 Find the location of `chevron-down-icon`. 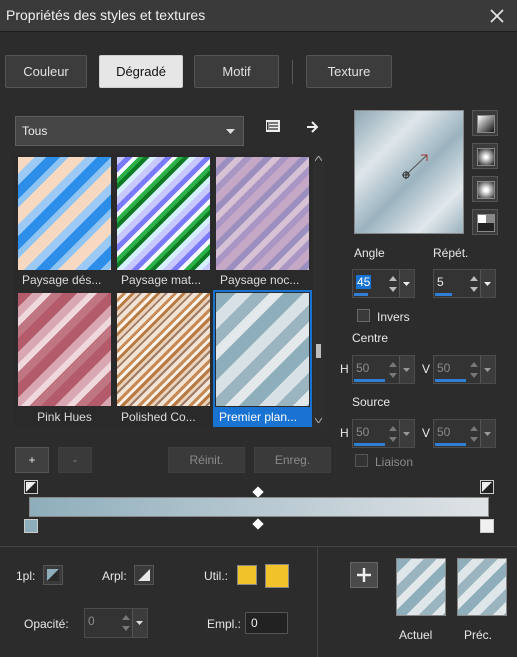

chevron-down-icon is located at coordinates (230, 131).